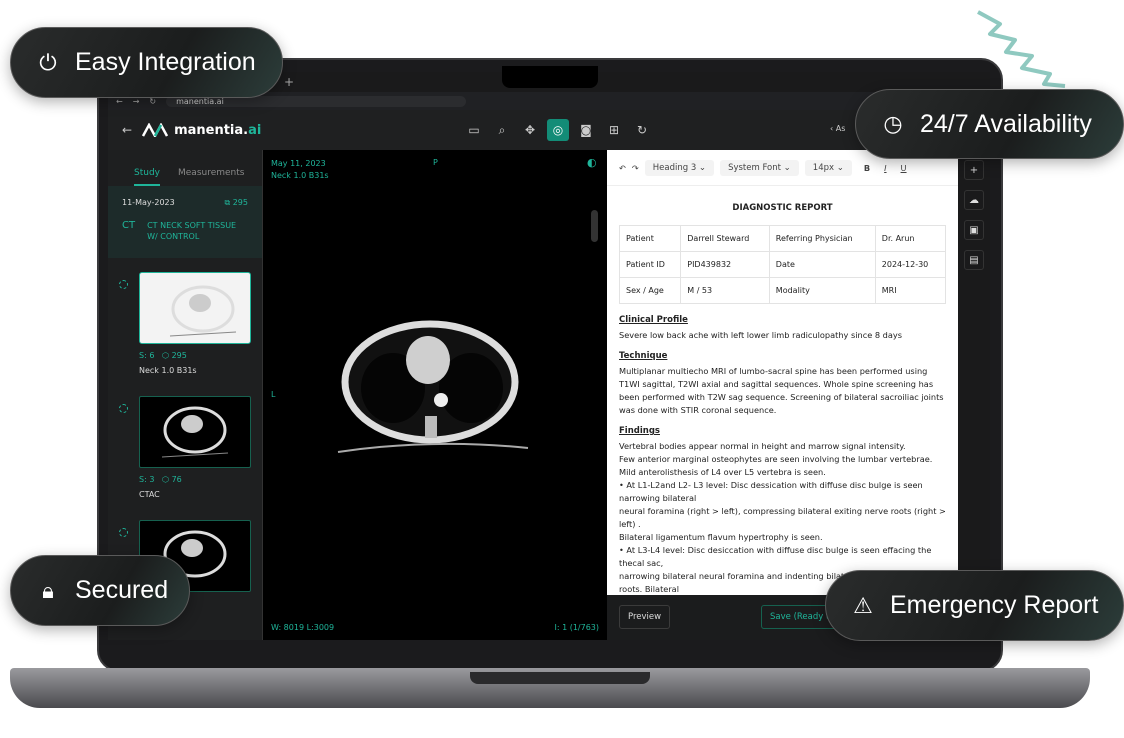 This screenshot has width=1124, height=738. What do you see at coordinates (643, 356) in the screenshot?
I see `technique-heading: Technique` at bounding box center [643, 356].